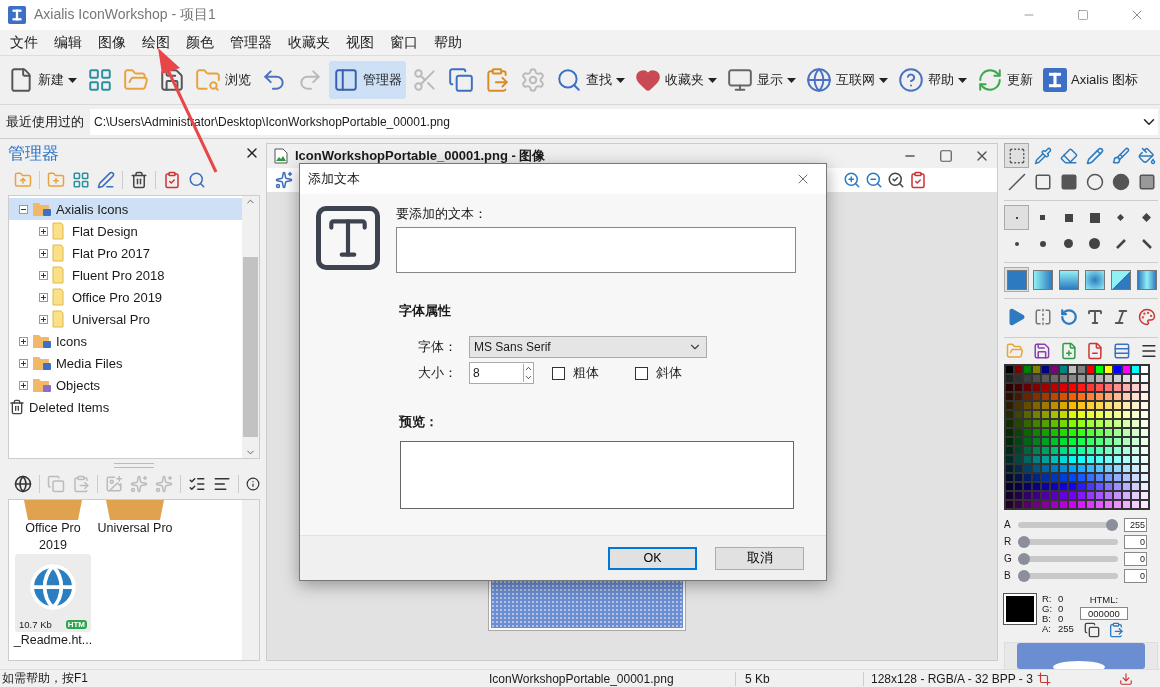  What do you see at coordinates (1068, 351) in the screenshot?
I see `add-color-icon` at bounding box center [1068, 351].